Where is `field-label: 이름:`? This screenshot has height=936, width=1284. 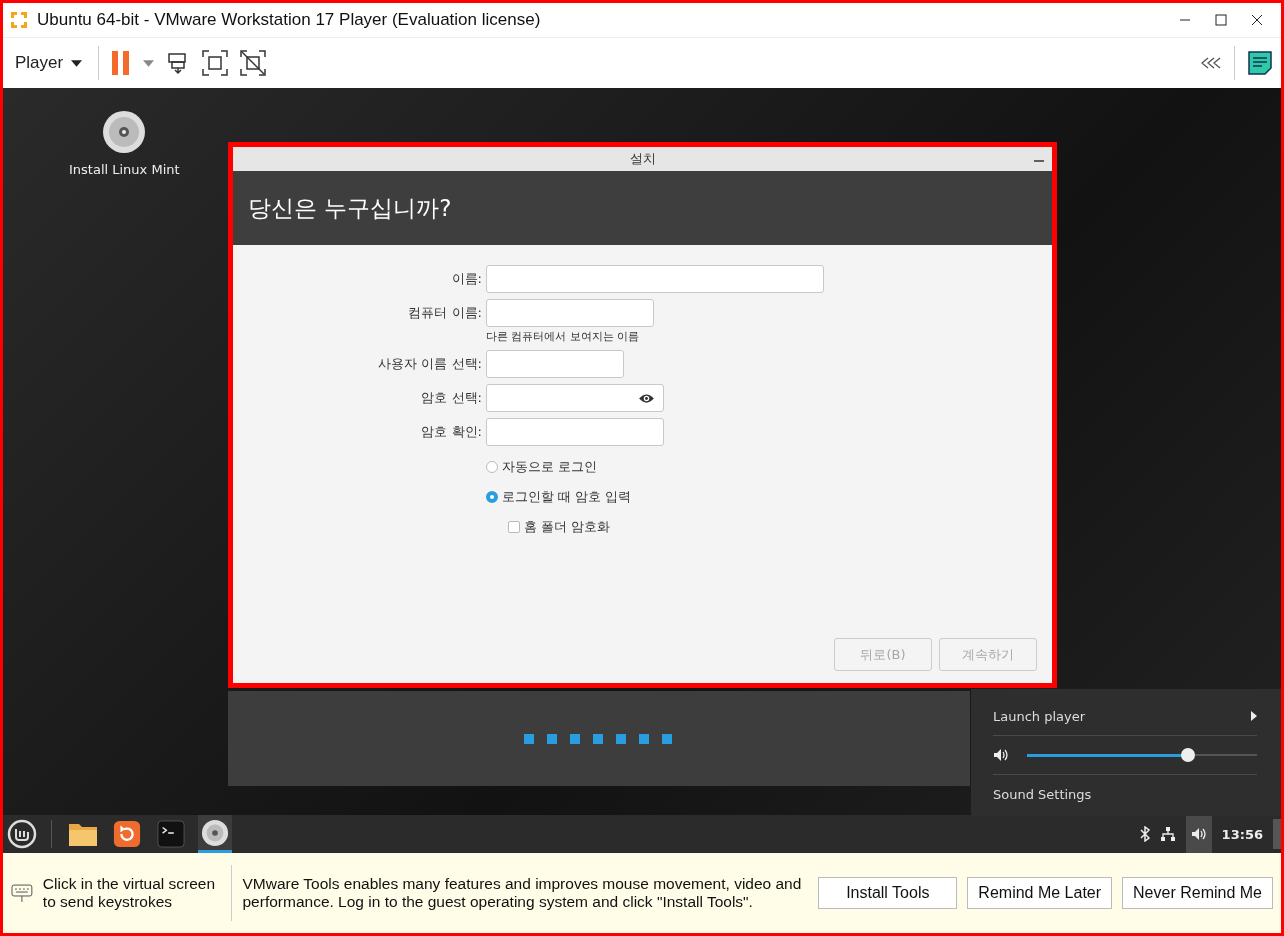 field-label: 이름: is located at coordinates (466, 279).